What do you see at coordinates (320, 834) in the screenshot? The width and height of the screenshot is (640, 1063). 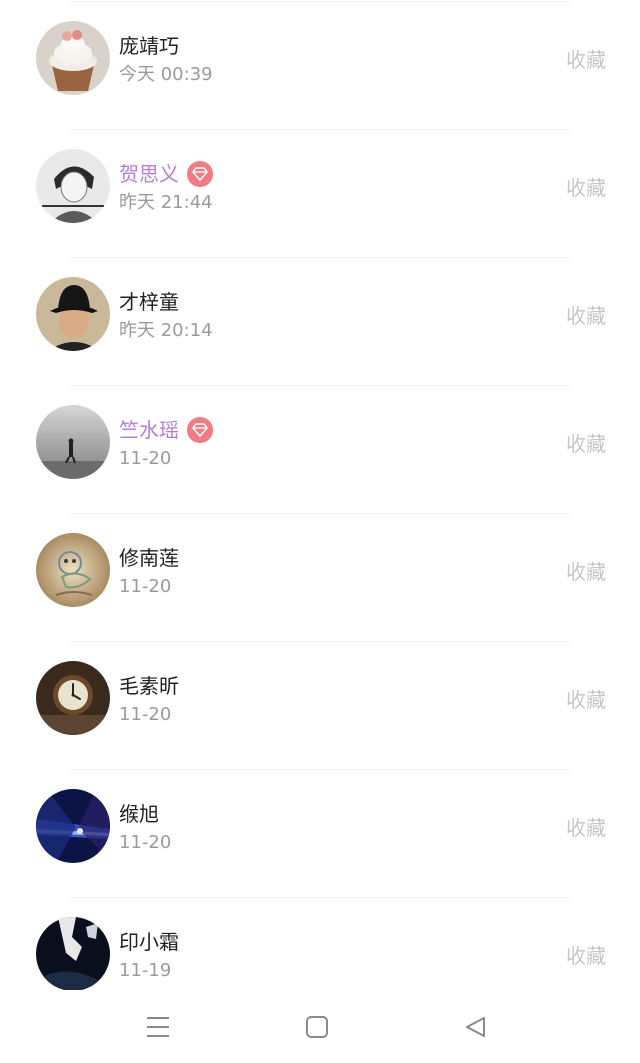 I see `list-item: 缑旭 11-20 收藏` at bounding box center [320, 834].